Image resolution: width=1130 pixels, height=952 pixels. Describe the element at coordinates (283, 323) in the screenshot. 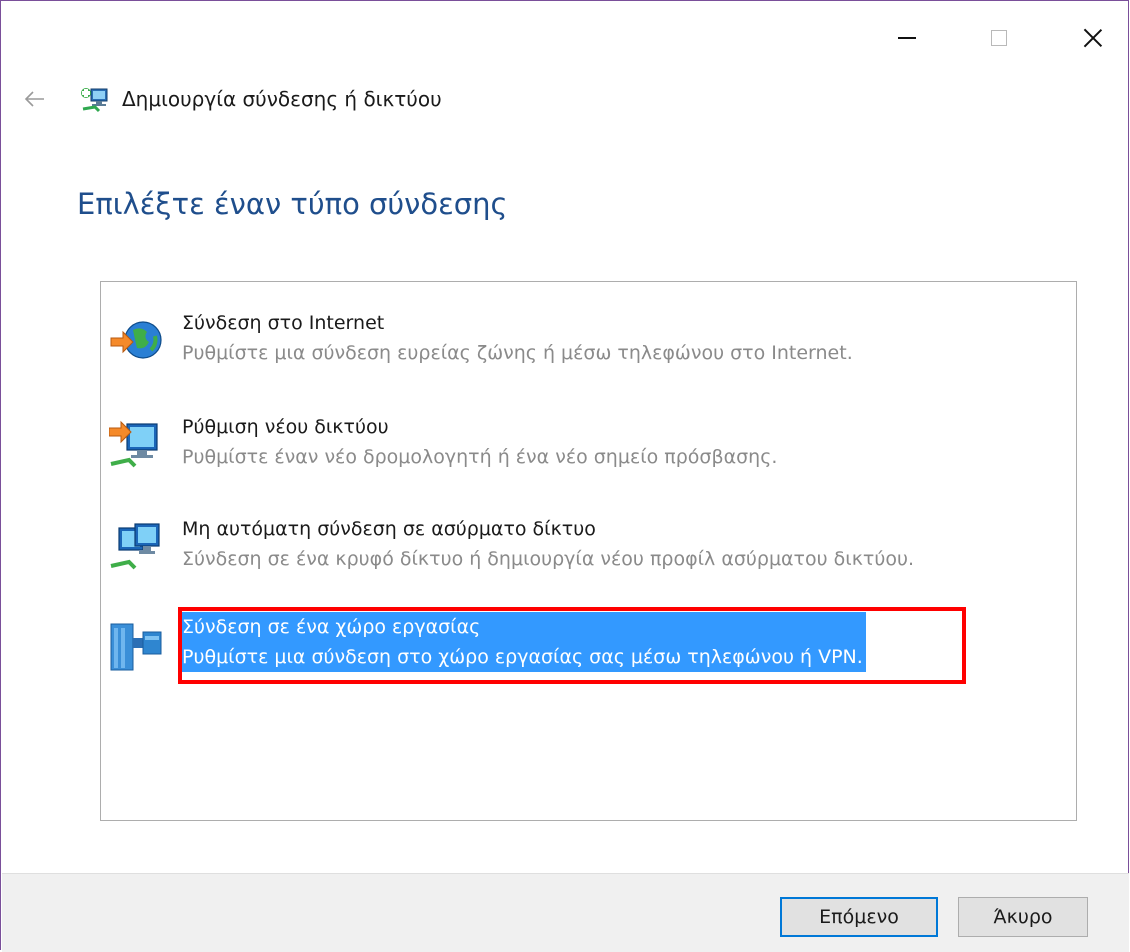

I see `option-title: Σύνδεση στο Internet` at that location.